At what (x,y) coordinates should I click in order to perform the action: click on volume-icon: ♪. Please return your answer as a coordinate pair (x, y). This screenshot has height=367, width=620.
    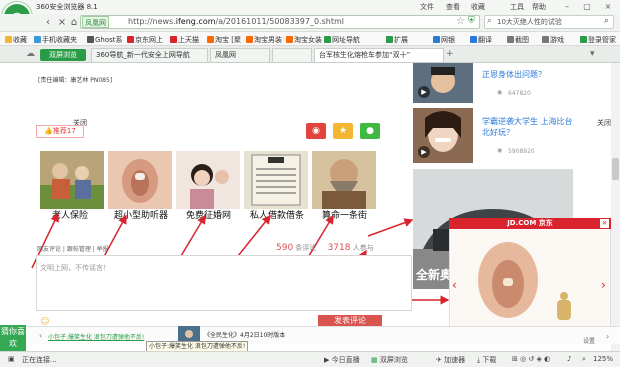
    Looking at the image, I should click on (569, 359).